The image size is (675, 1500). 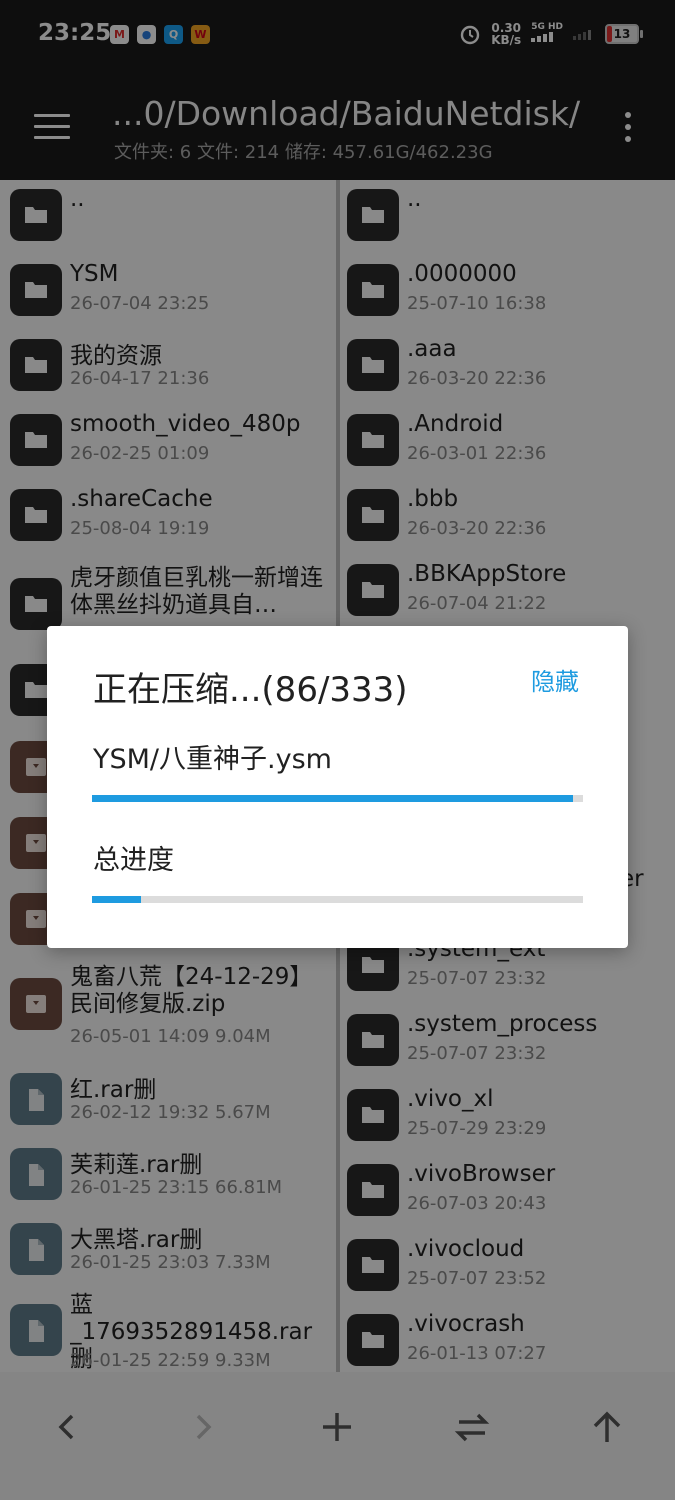 What do you see at coordinates (117, 899) in the screenshot?
I see `total-progress-fill` at bounding box center [117, 899].